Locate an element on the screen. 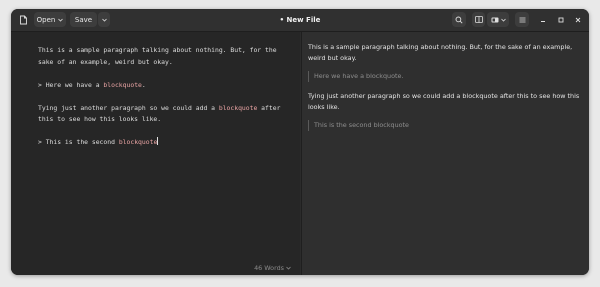 The height and width of the screenshot is (287, 600). close-button is located at coordinates (578, 19).